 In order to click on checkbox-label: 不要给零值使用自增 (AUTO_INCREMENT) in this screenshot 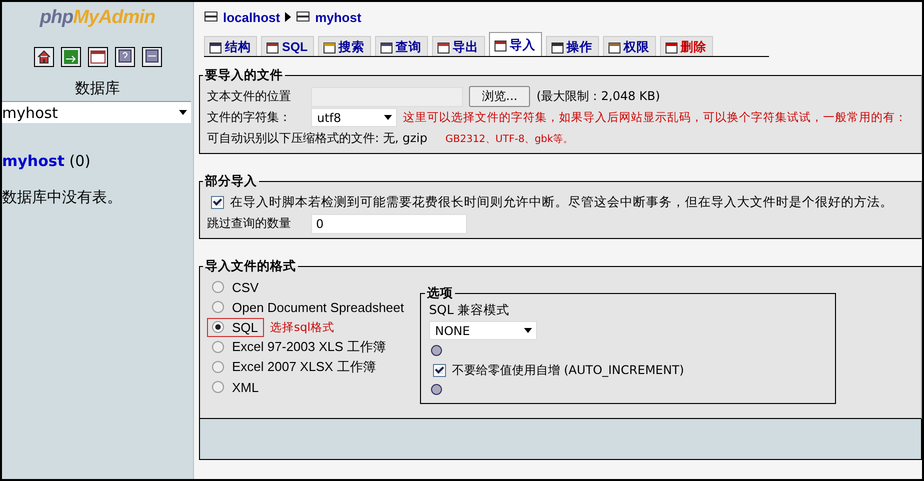, I will do `click(568, 370)`.